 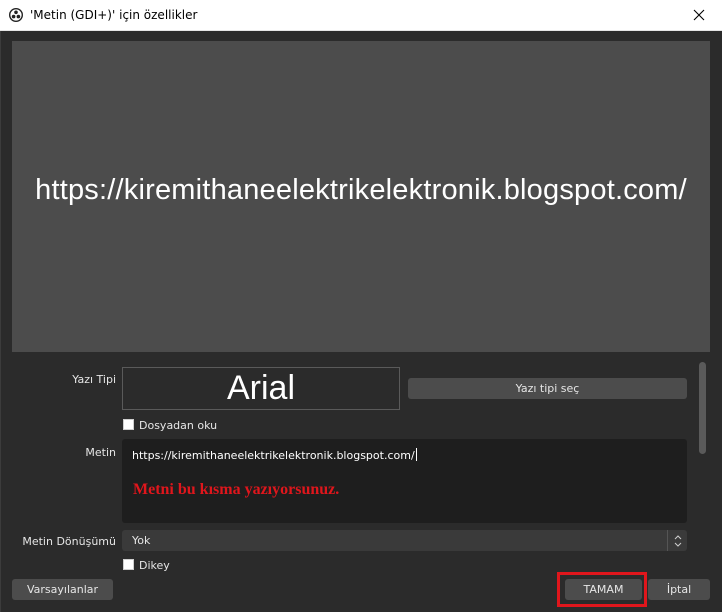 What do you see at coordinates (679, 589) in the screenshot?
I see `cancel-button: İptal` at bounding box center [679, 589].